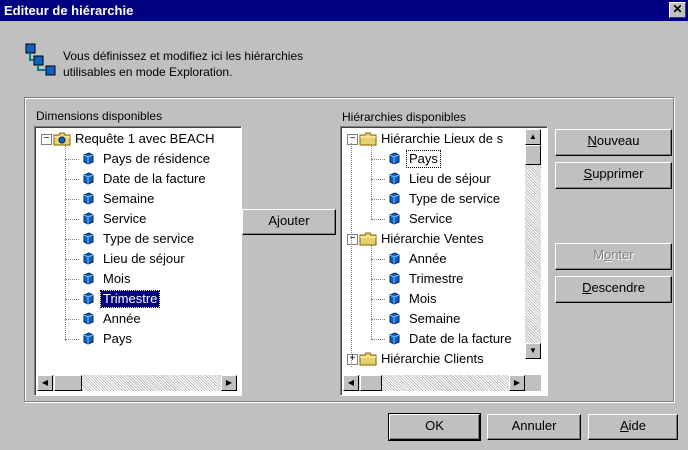  I want to click on dimension-item: Pays de résidence, so click(138, 159).